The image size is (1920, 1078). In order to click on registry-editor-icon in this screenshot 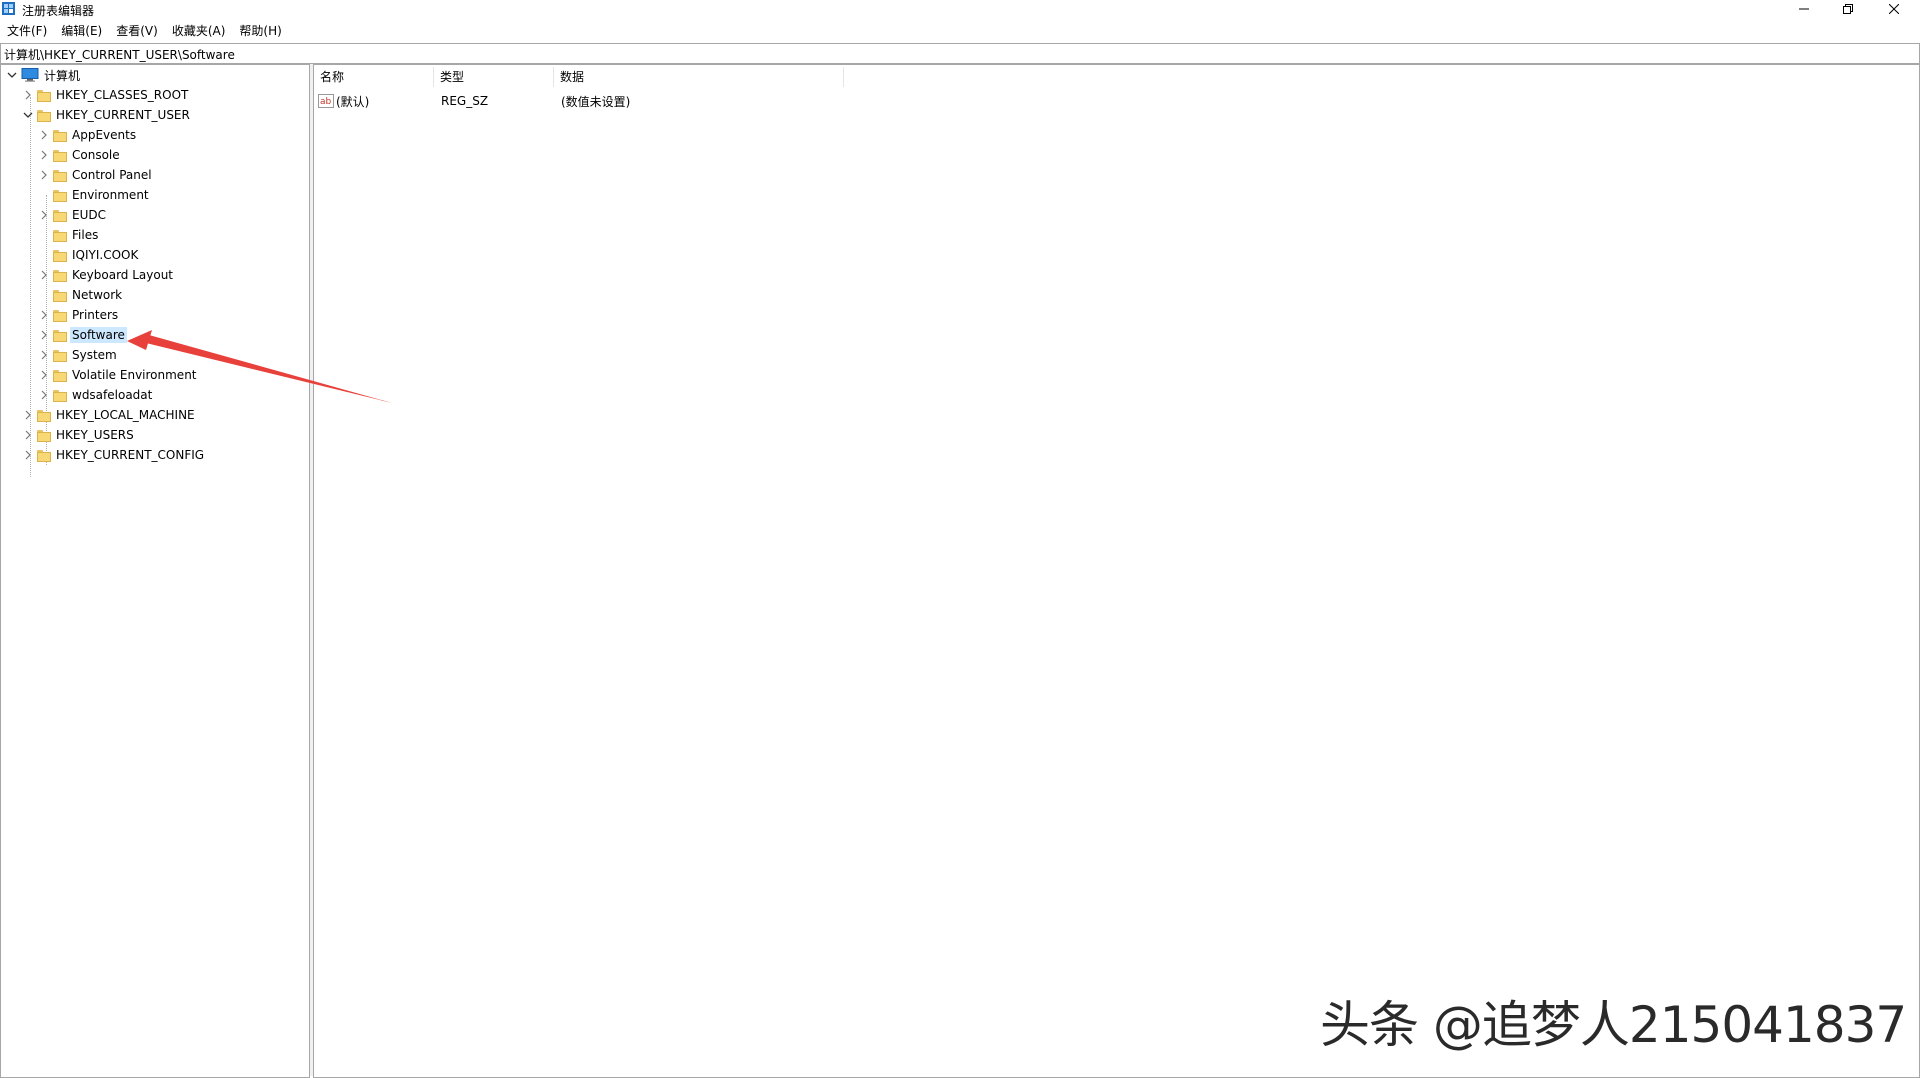, I will do `click(8, 8)`.